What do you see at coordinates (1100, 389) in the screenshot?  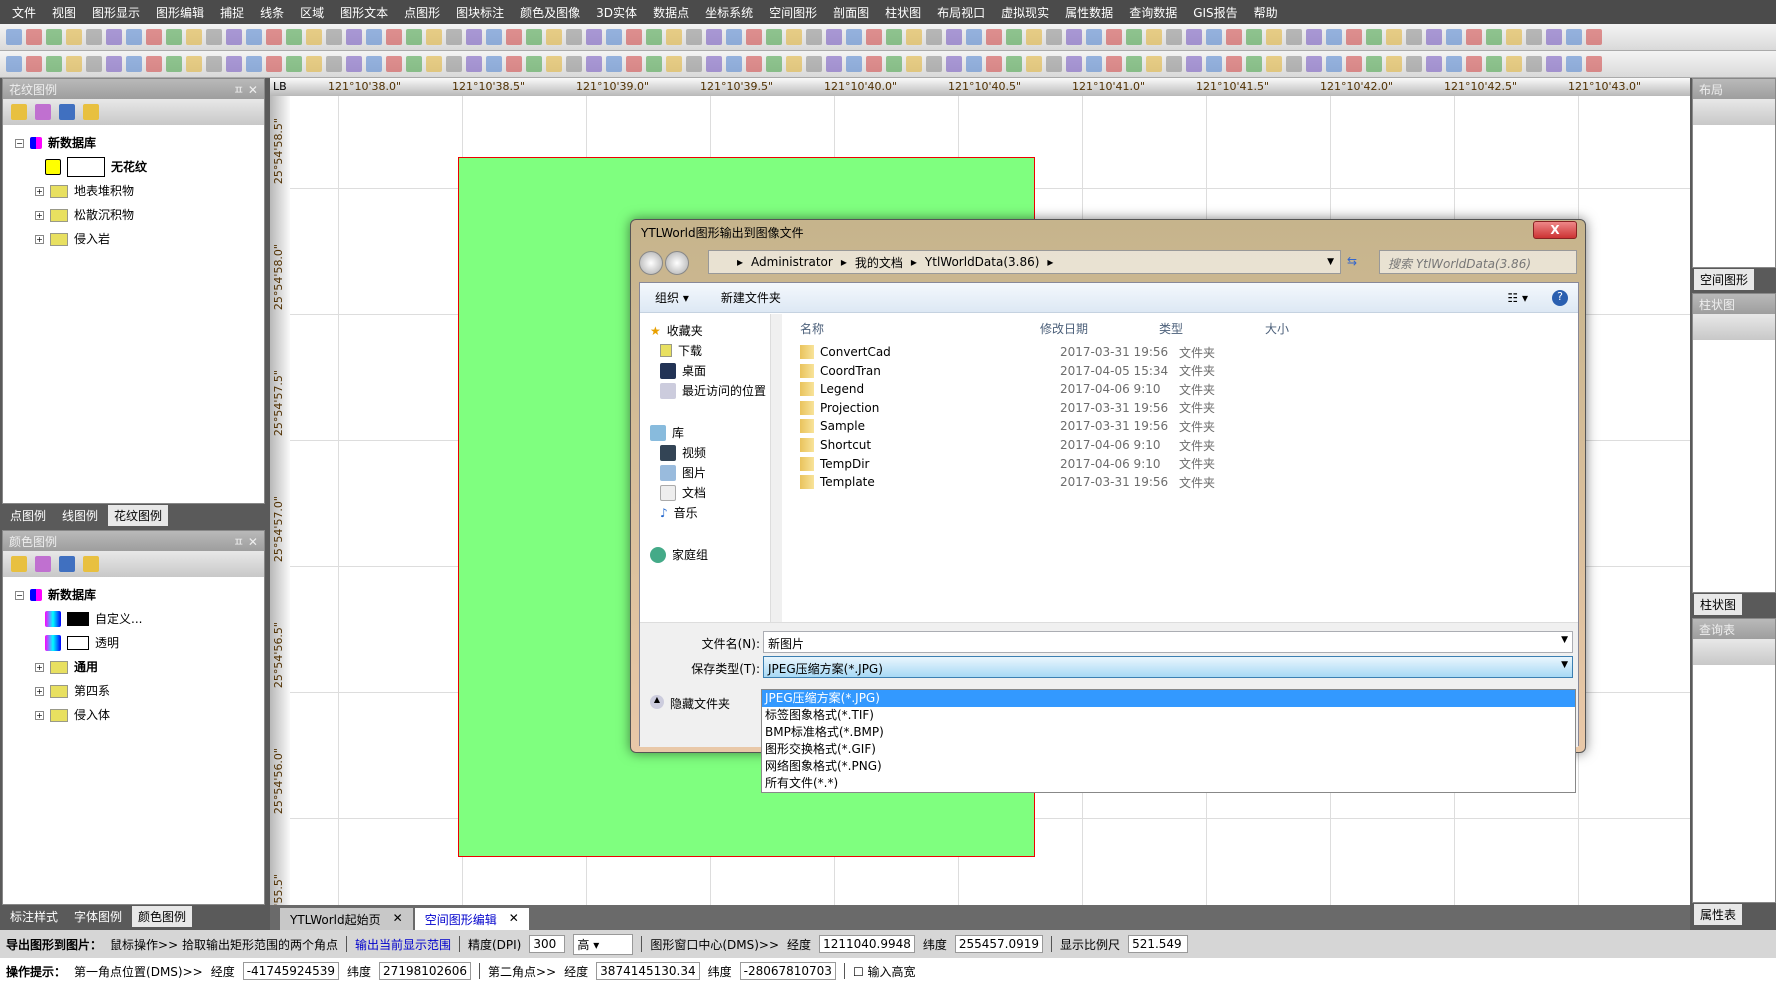 I see `file-row: Legend 2017-04-06 9:10 文件夹` at bounding box center [1100, 389].